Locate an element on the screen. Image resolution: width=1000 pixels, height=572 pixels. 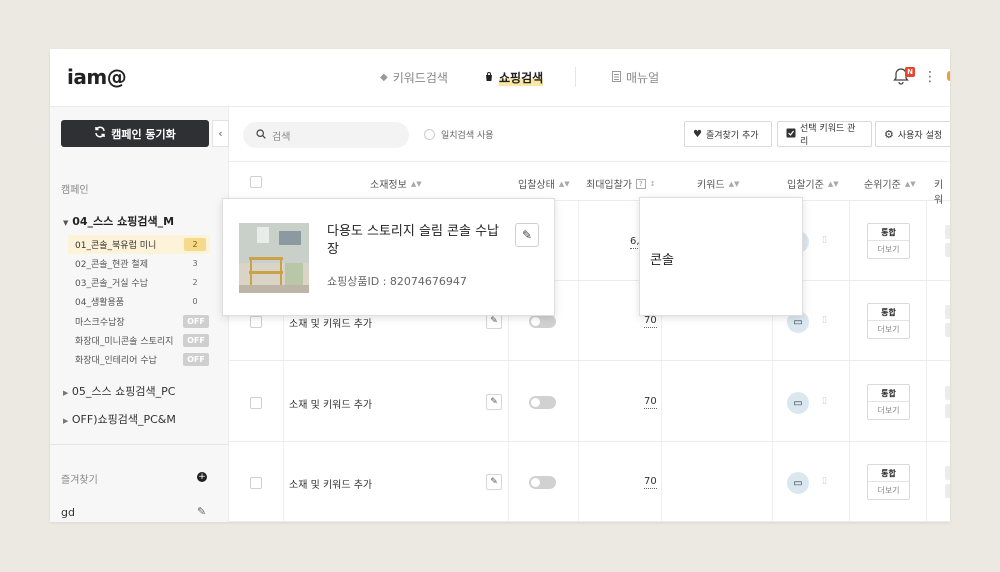
tag-icon: ◆ is located at coordinates (384, 77).